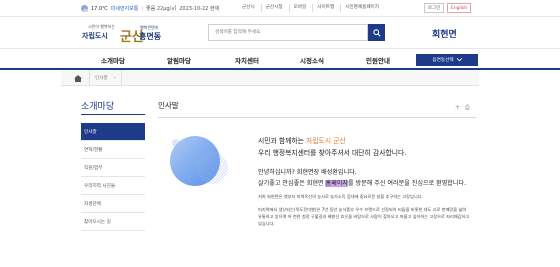  Describe the element at coordinates (282, 141) in the screenshot. I see `headline-prefix: 시민과 함께하는` at that location.